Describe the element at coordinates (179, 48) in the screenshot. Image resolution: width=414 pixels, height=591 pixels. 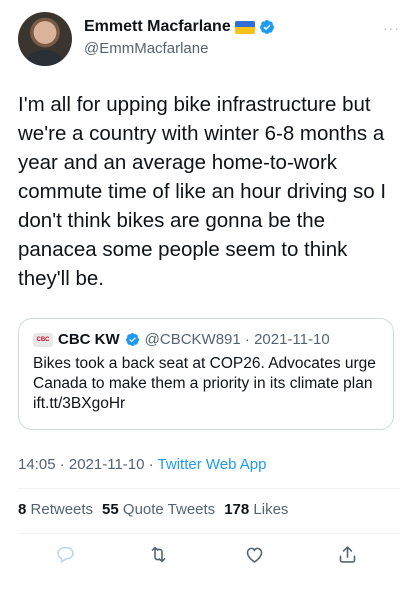
I see `author-handle: @EmmMacfarlane` at that location.